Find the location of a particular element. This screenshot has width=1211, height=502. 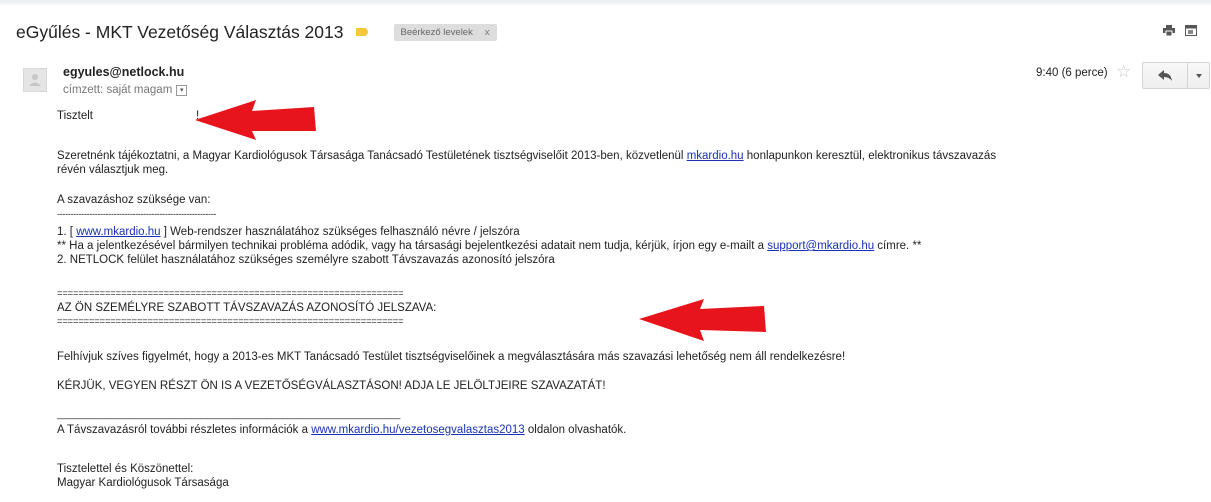

www-mkardio-link: www.mkardio.hu is located at coordinates (118, 232).